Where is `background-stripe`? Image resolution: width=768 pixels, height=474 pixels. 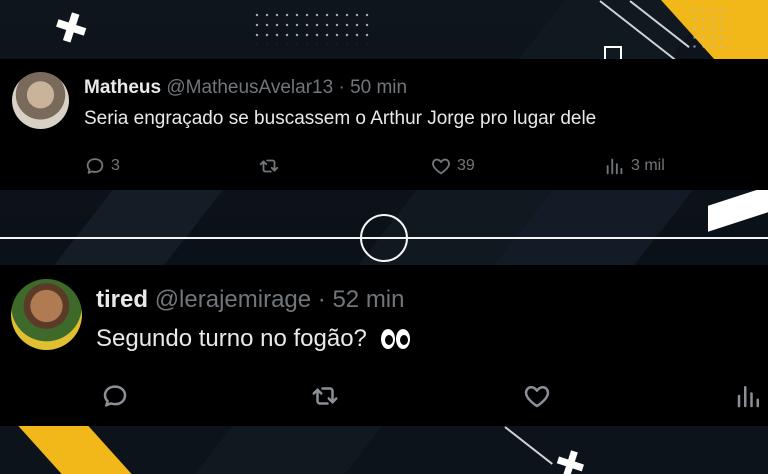 background-stripe is located at coordinates (135, 232).